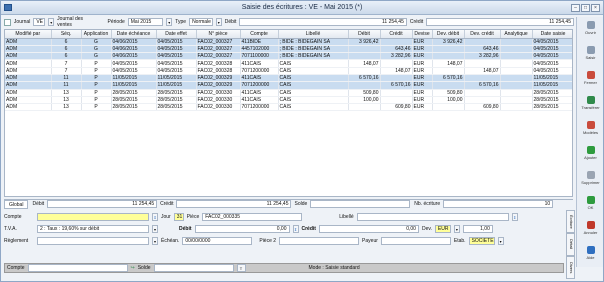 Image resolution: width=604 pixels, height=282 pixels. What do you see at coordinates (93, 240) in the screenshot?
I see `reglement-select` at bounding box center [93, 240].